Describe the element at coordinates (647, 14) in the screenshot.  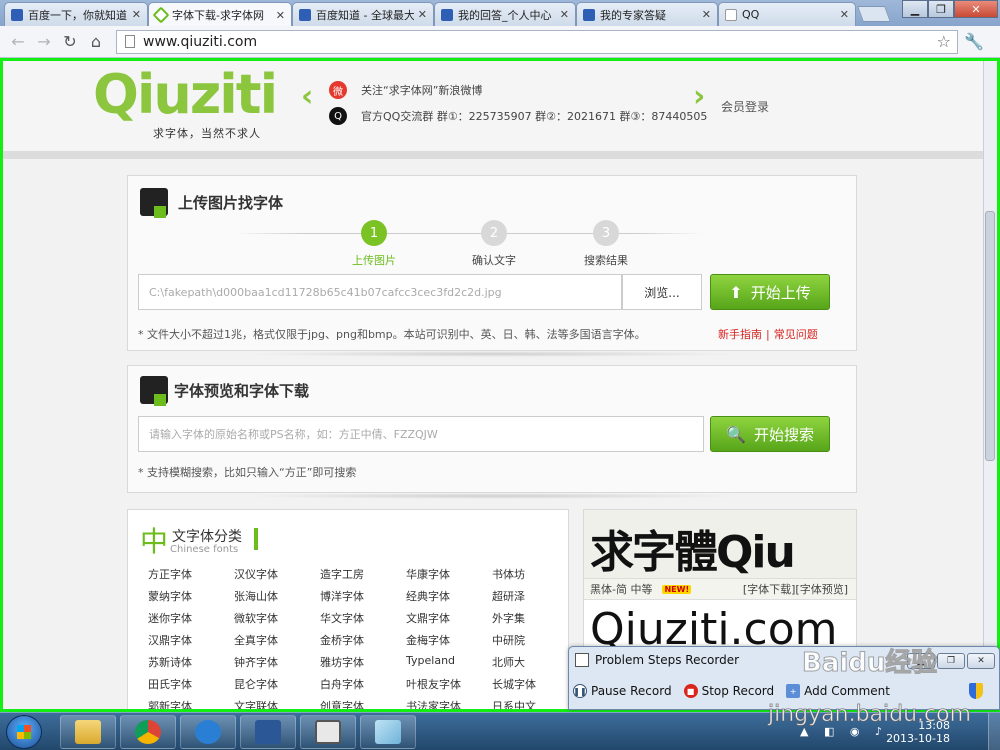
I see `tab-expert-qa: 我的专家答疑 ✕` at that location.